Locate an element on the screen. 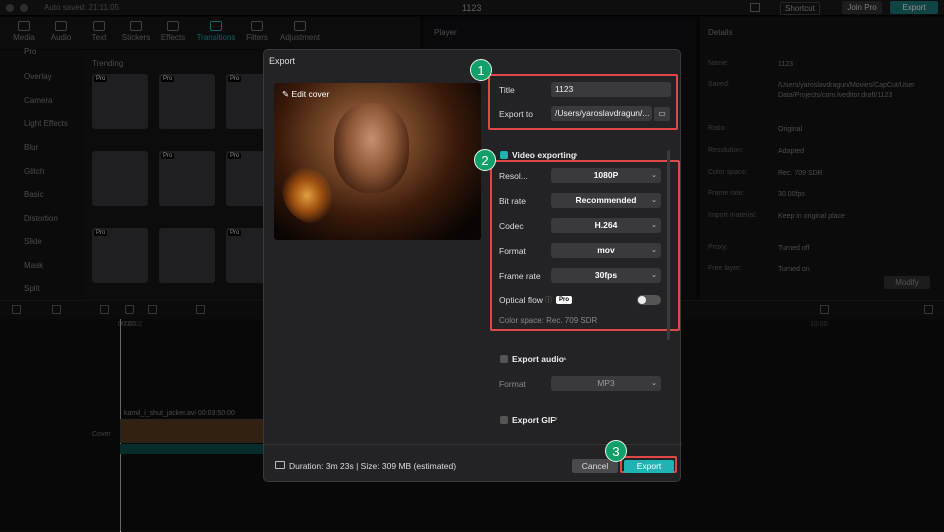  bitrate-select: Recommended ⌄ is located at coordinates (606, 200).